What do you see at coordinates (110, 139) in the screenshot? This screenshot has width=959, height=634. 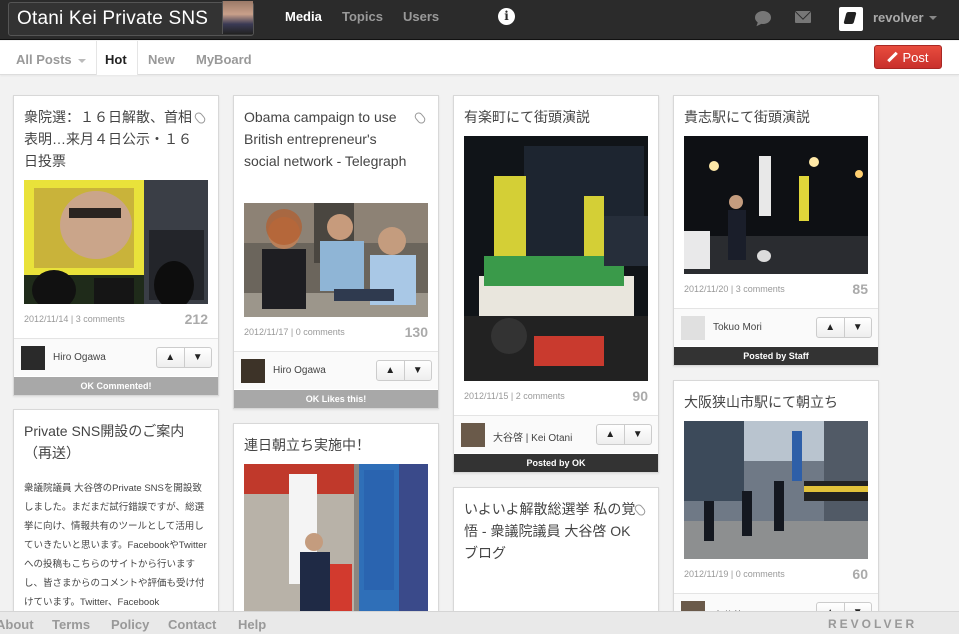 I see `post-title: 衆院選：１６日解散、首相表明…来月４日公示・１６日投票` at bounding box center [110, 139].